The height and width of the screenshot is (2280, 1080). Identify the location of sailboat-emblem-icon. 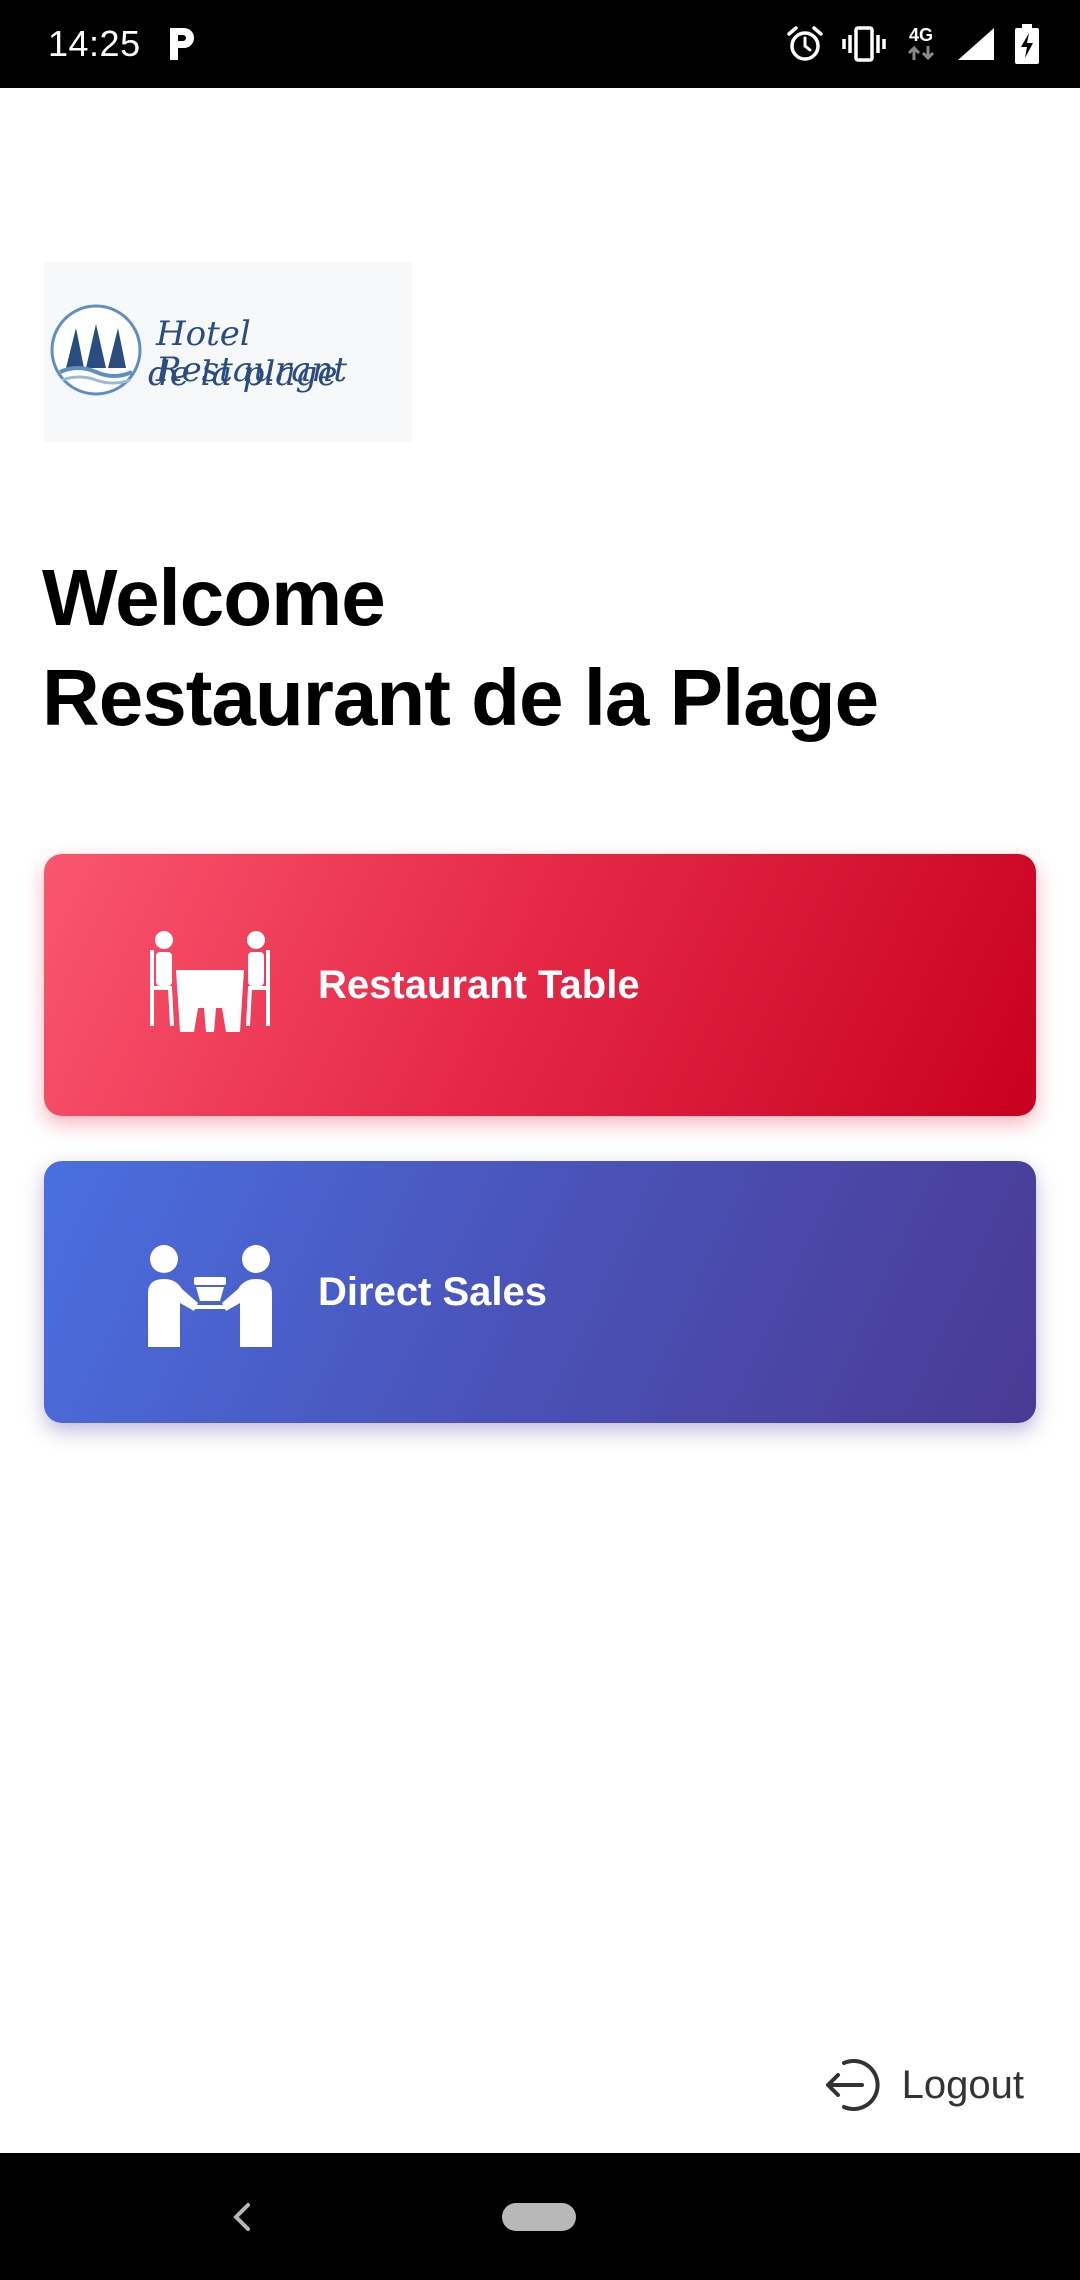
(96, 350).